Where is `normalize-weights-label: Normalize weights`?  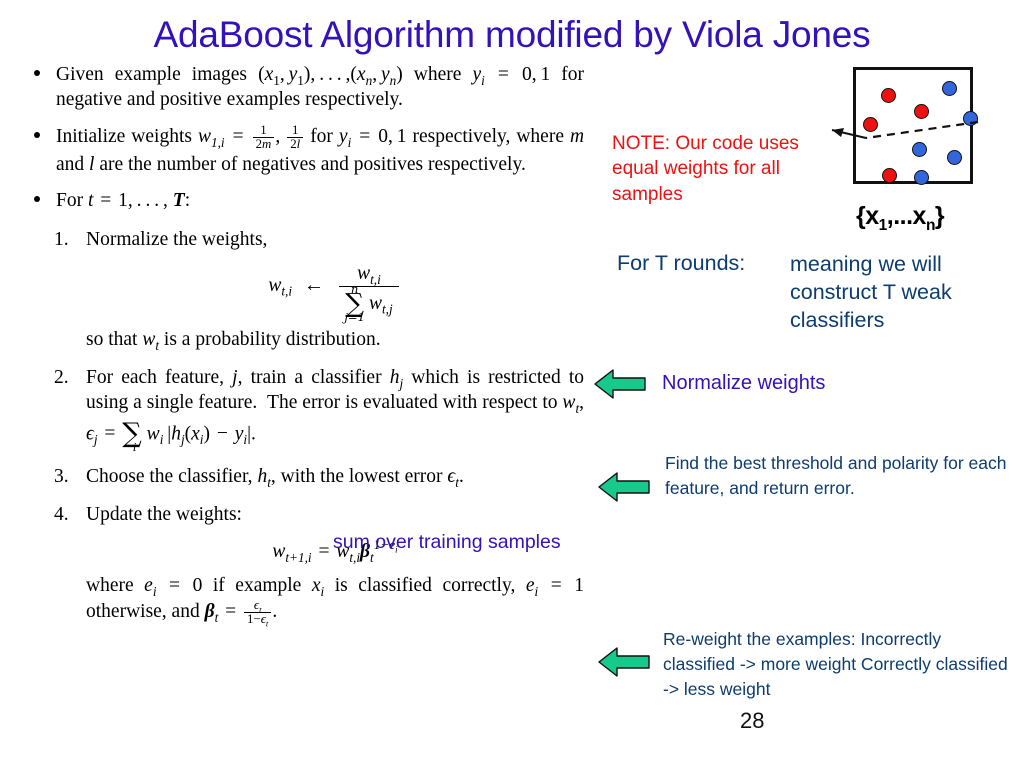
normalize-weights-label: Normalize weights is located at coordinates (744, 383).